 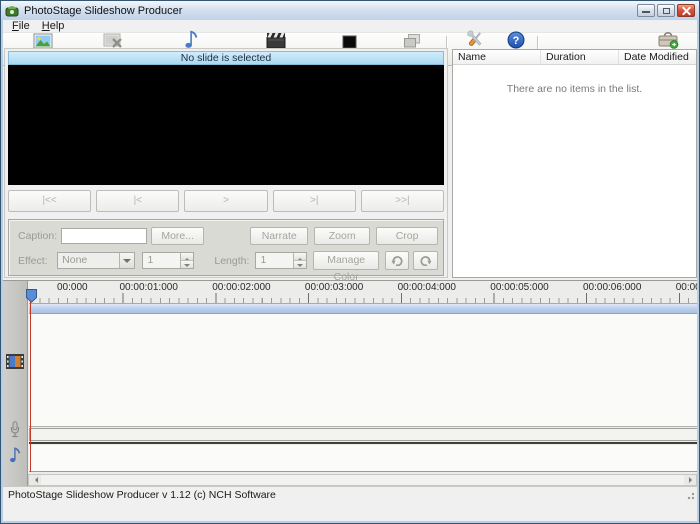 What do you see at coordinates (150, 260) in the screenshot?
I see `effect-repeat-value: 1` at bounding box center [150, 260].